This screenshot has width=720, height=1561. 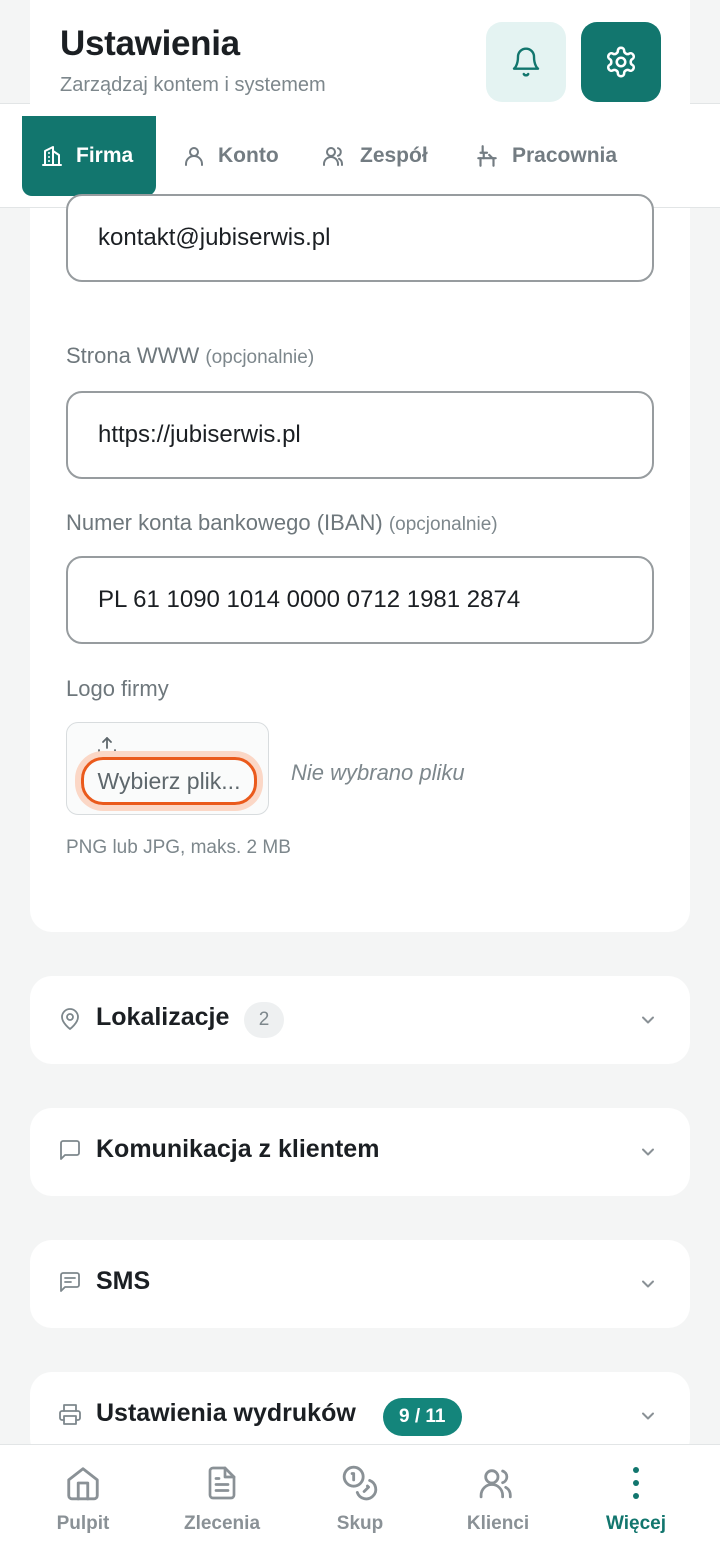 I want to click on building-icon, so click(x=52, y=156).